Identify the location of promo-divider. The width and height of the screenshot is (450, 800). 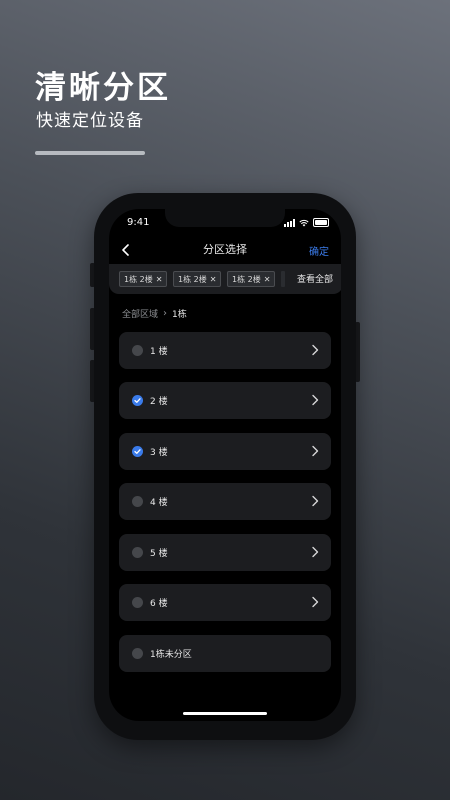
(90, 153).